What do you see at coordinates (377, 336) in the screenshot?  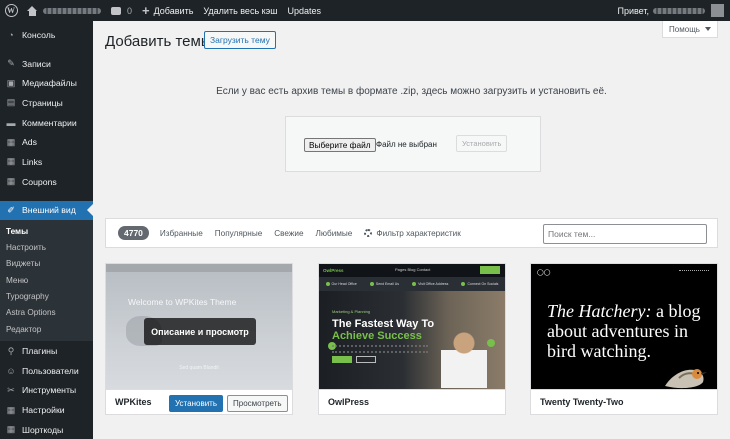 I see `screenshot-headline-accent: Achieve Success` at bounding box center [377, 336].